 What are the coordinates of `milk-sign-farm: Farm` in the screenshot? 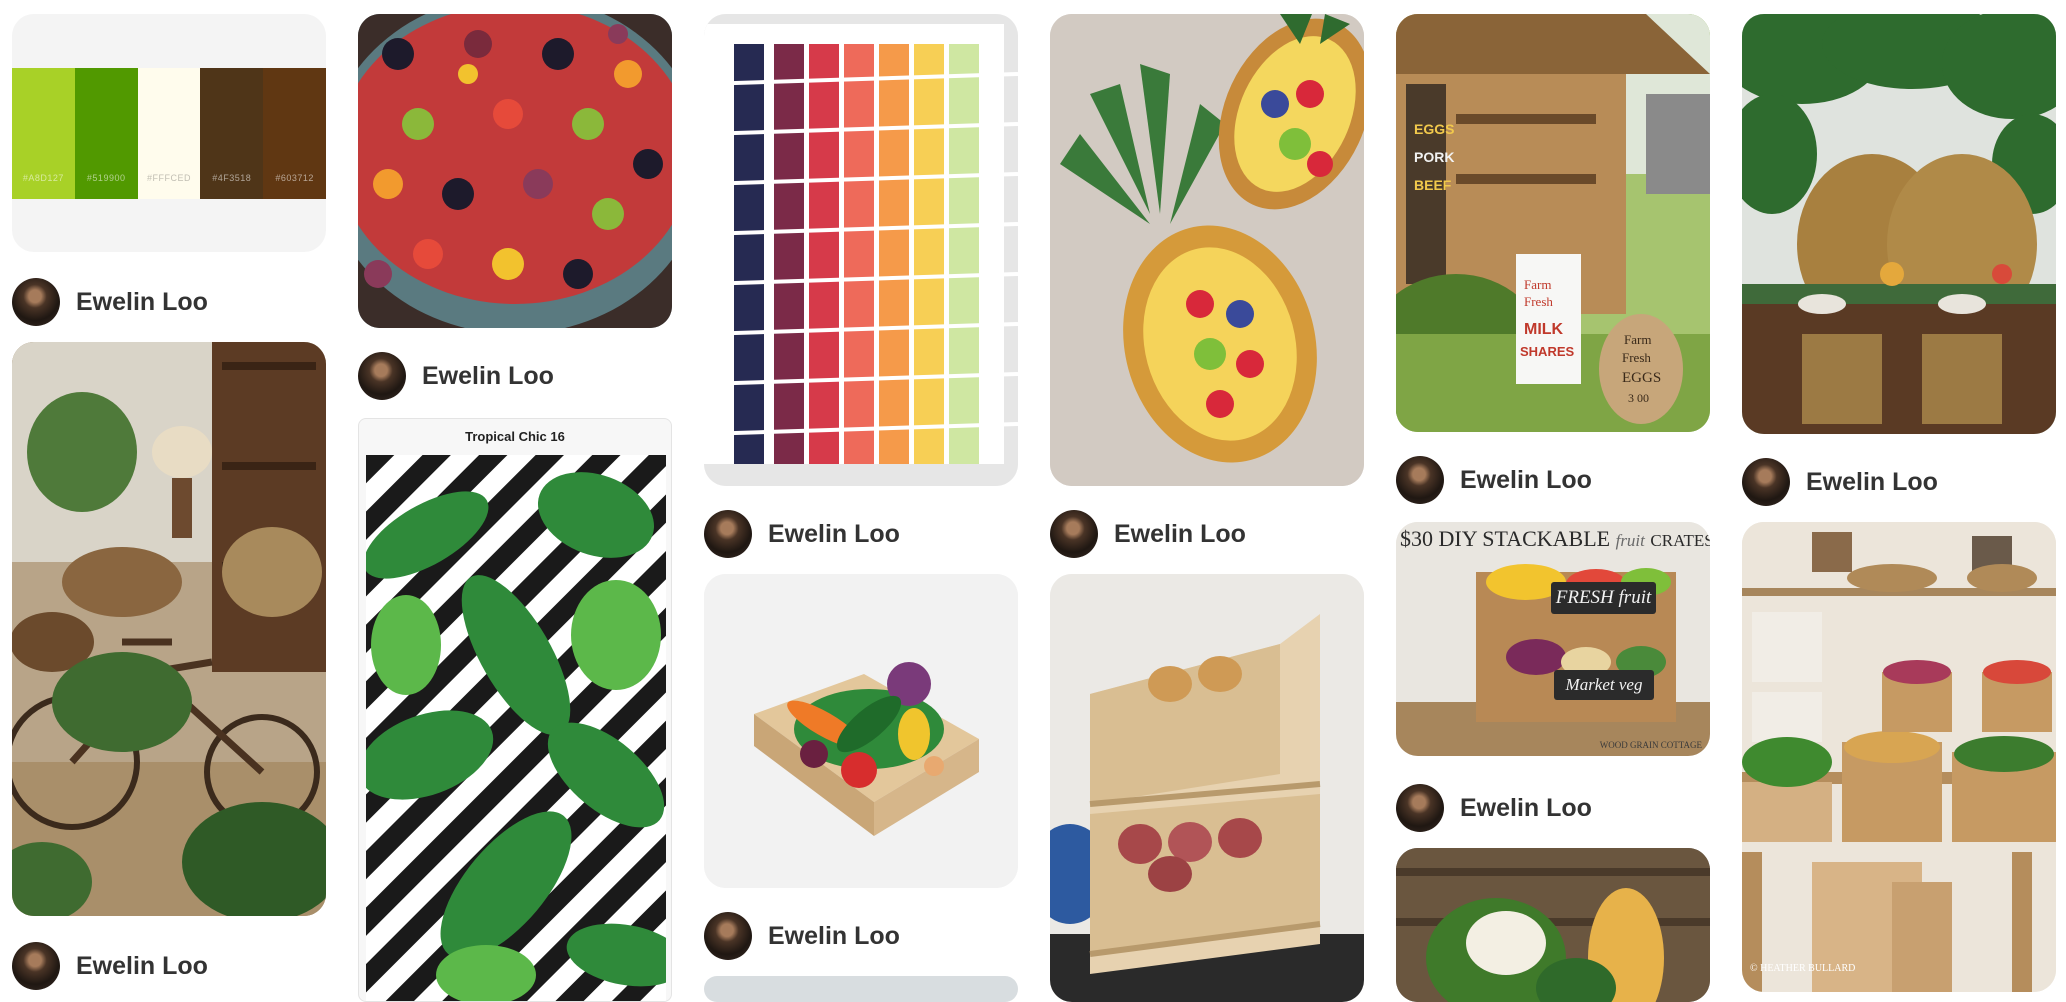 It's located at (1537, 284).